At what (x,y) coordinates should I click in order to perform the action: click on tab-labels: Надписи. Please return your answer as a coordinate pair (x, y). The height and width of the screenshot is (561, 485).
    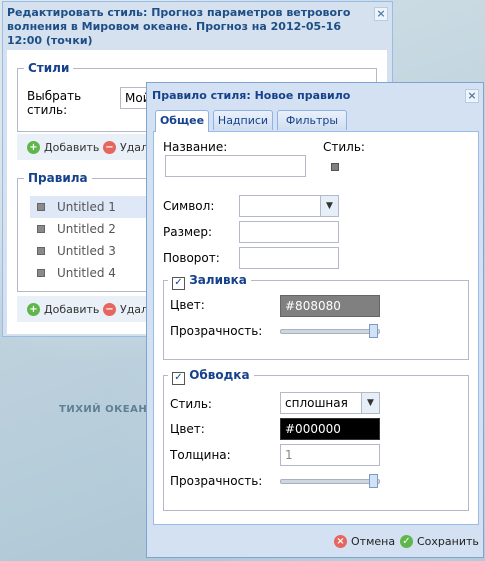
    Looking at the image, I should click on (243, 120).